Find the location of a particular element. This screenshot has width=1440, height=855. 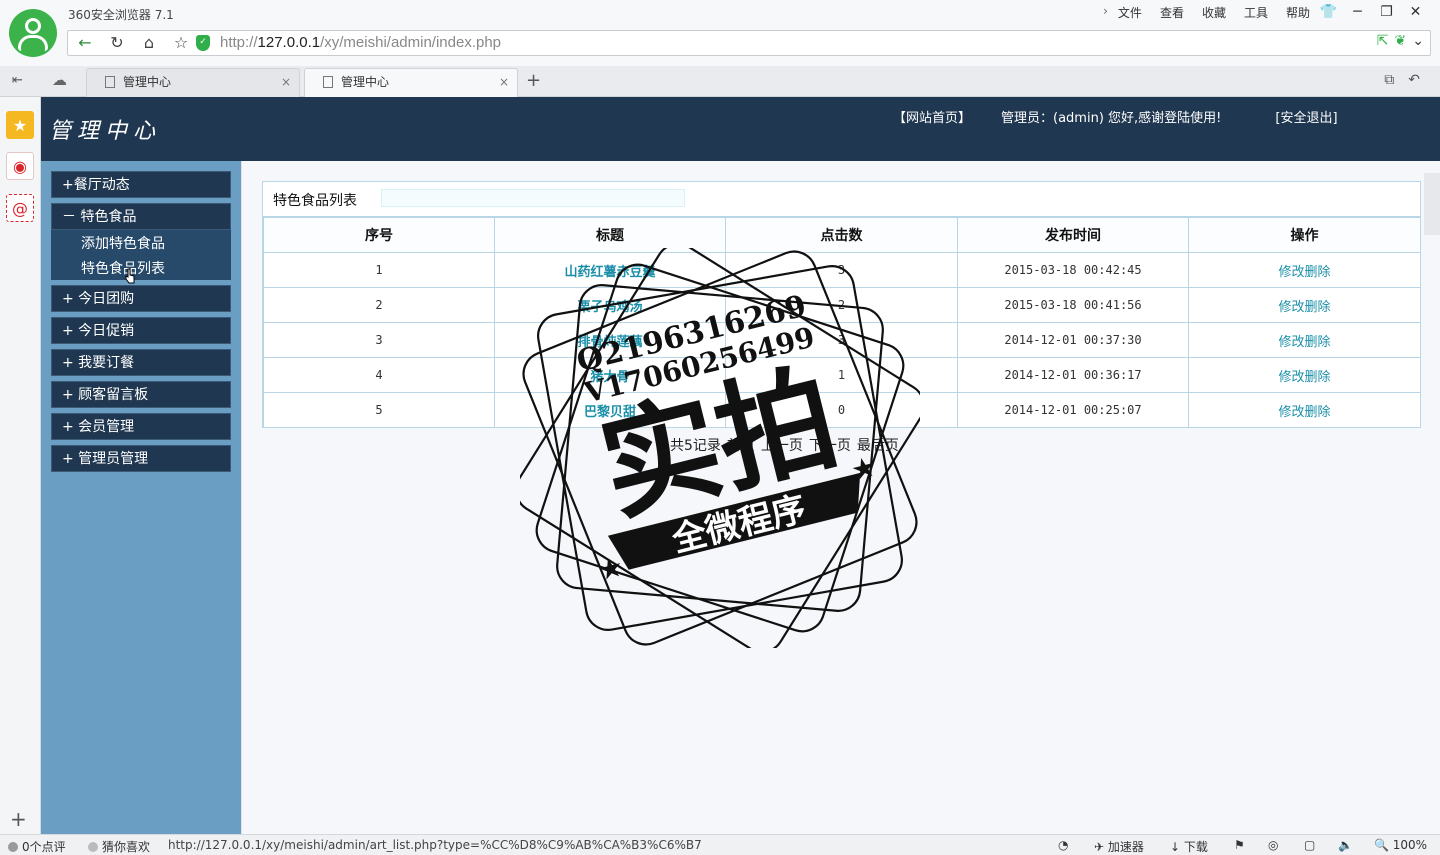

nav-admin-management: + 管理员管理 is located at coordinates (141, 458).